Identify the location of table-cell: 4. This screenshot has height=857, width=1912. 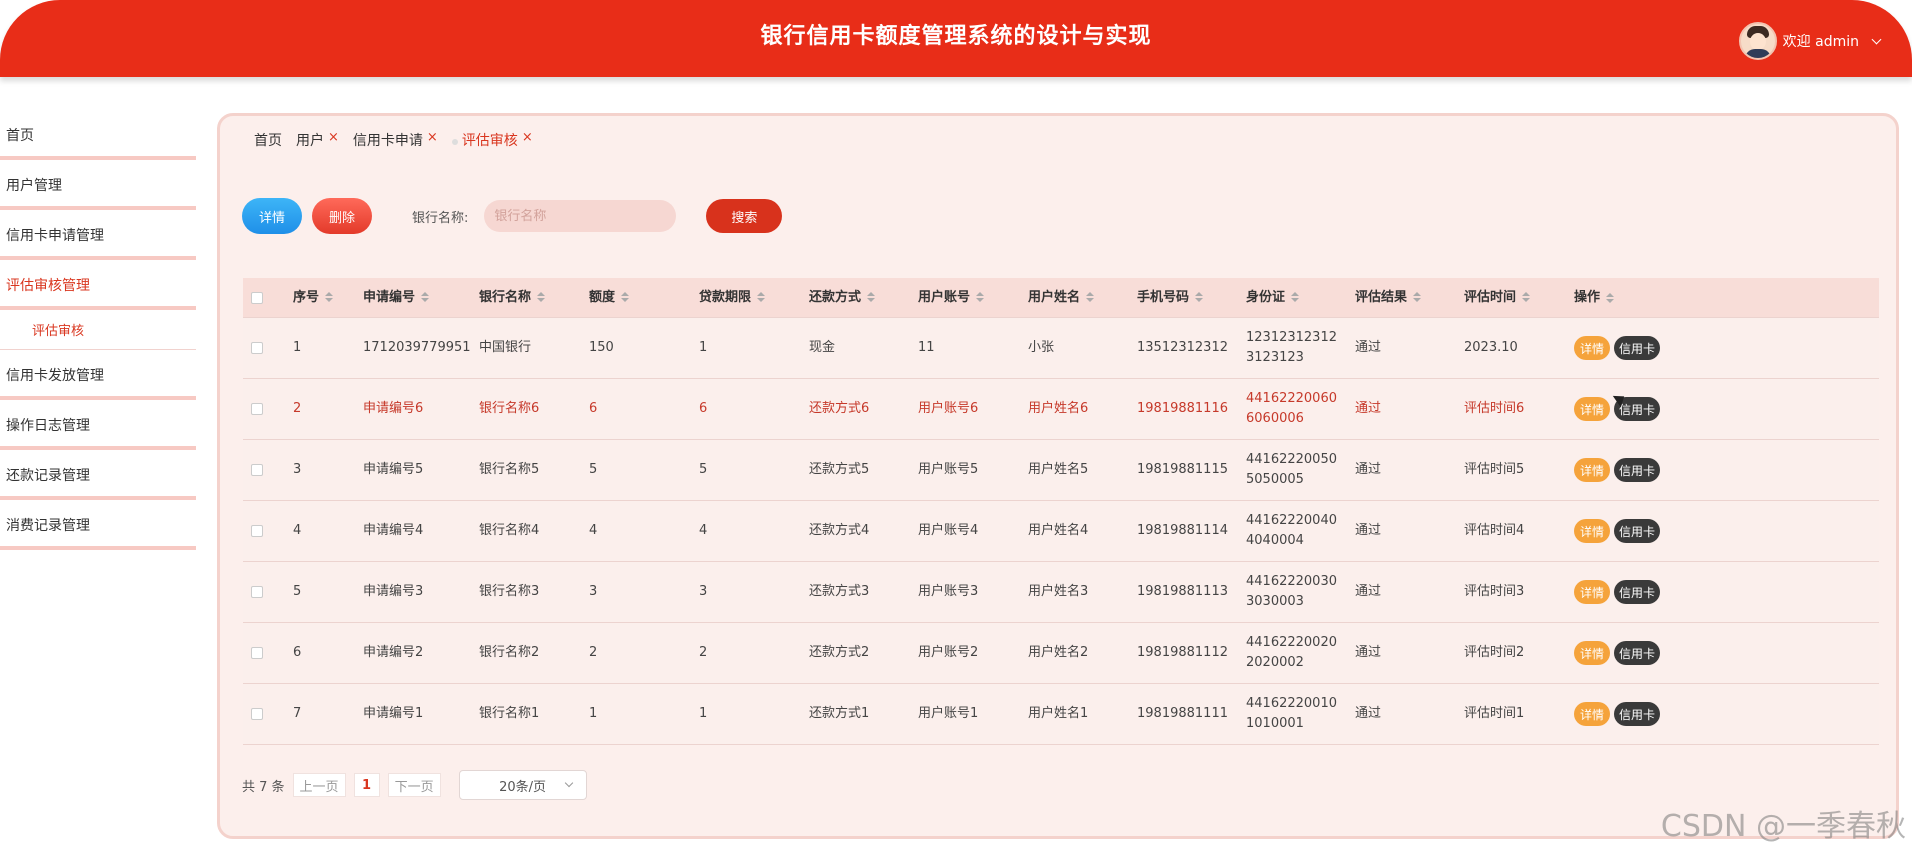
(593, 530).